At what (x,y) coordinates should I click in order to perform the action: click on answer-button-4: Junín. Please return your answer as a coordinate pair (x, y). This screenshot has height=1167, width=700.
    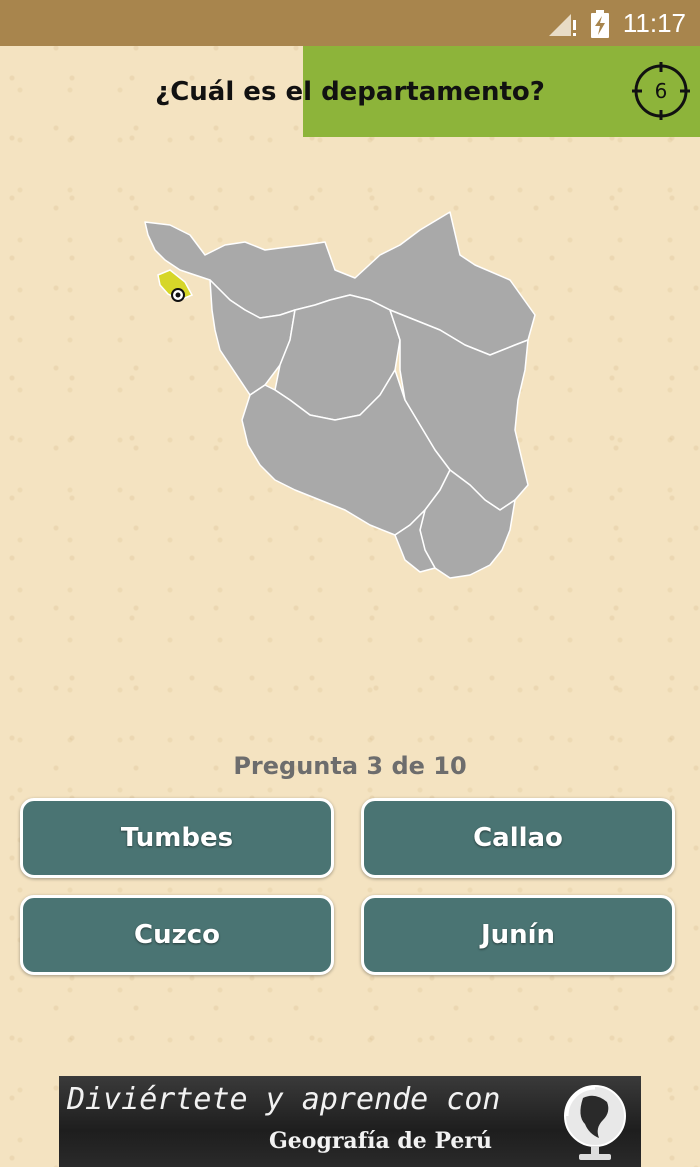
    Looking at the image, I should click on (518, 935).